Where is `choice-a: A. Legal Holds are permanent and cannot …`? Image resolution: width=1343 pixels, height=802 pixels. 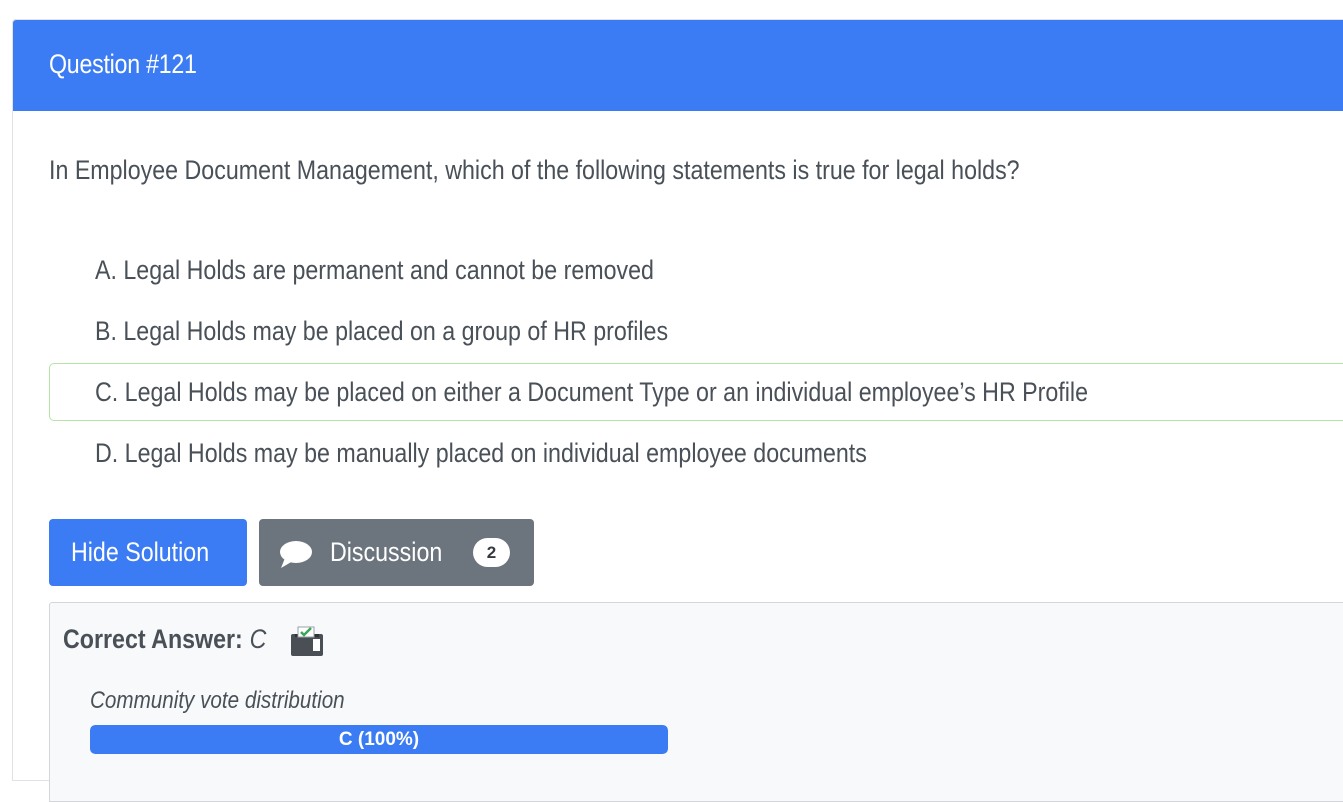
choice-a: A. Legal Holds are permanent and cannot … is located at coordinates (696, 270).